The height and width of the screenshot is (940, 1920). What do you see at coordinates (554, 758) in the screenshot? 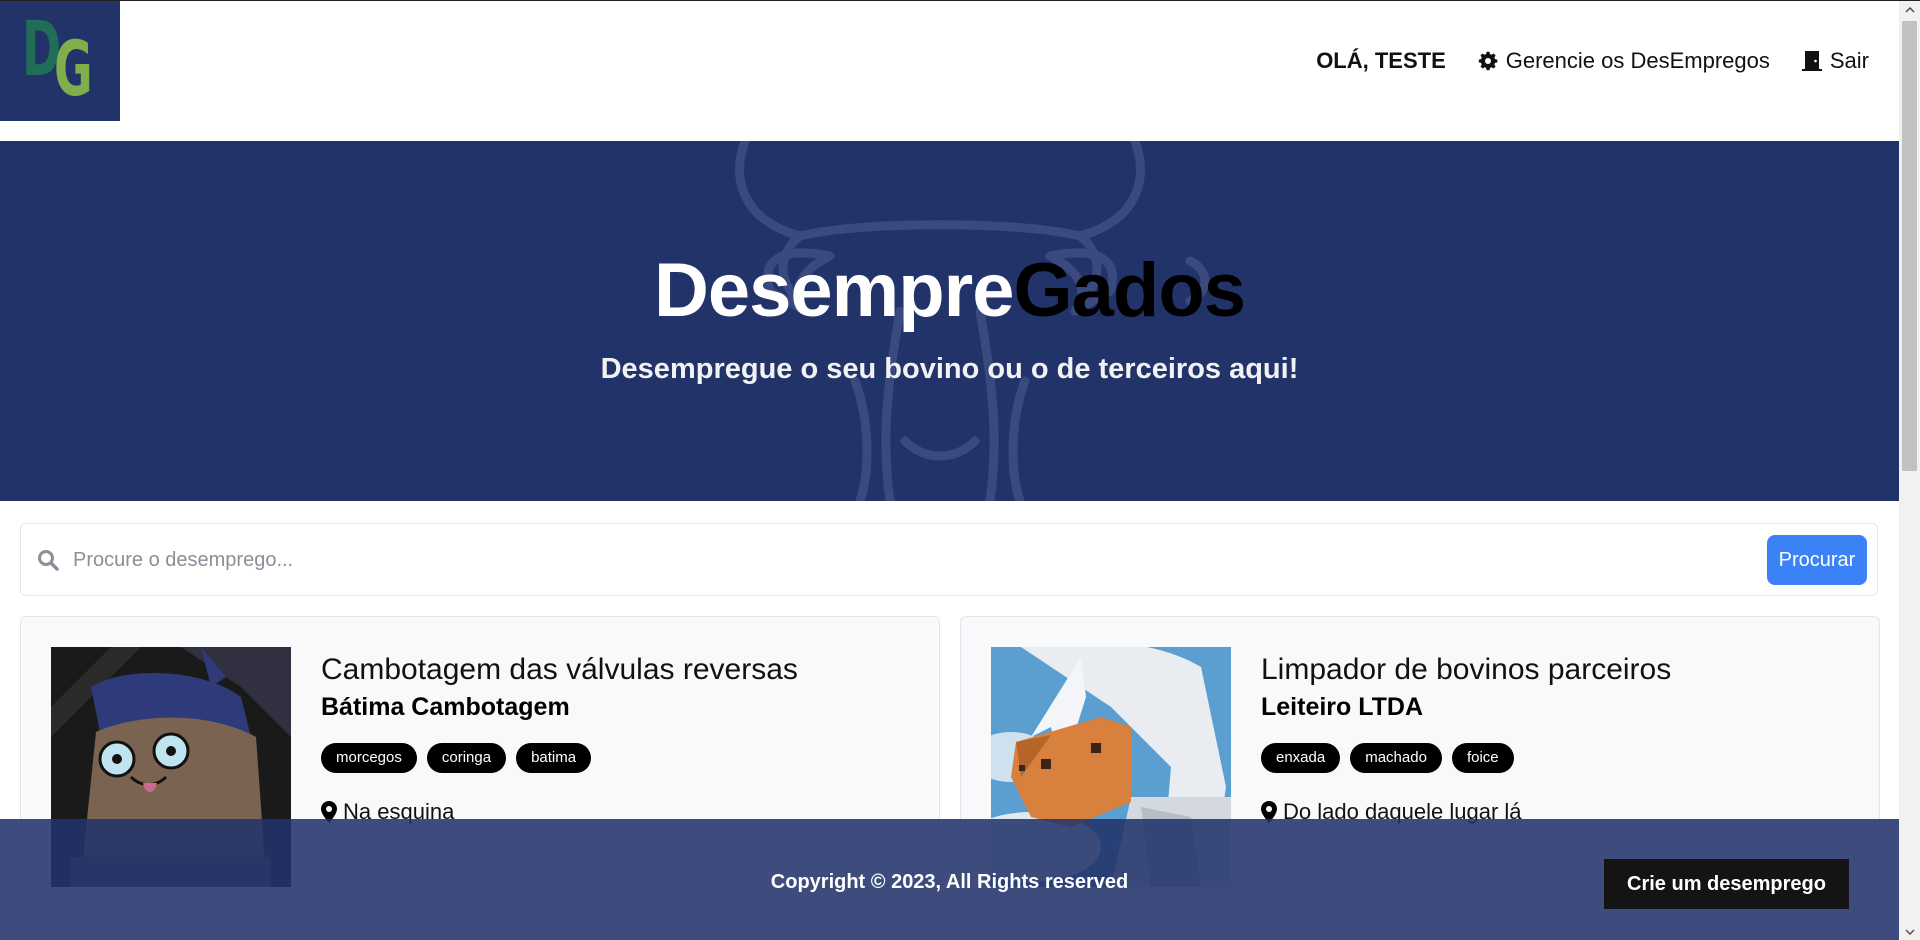
I see `job-tag: batima` at bounding box center [554, 758].